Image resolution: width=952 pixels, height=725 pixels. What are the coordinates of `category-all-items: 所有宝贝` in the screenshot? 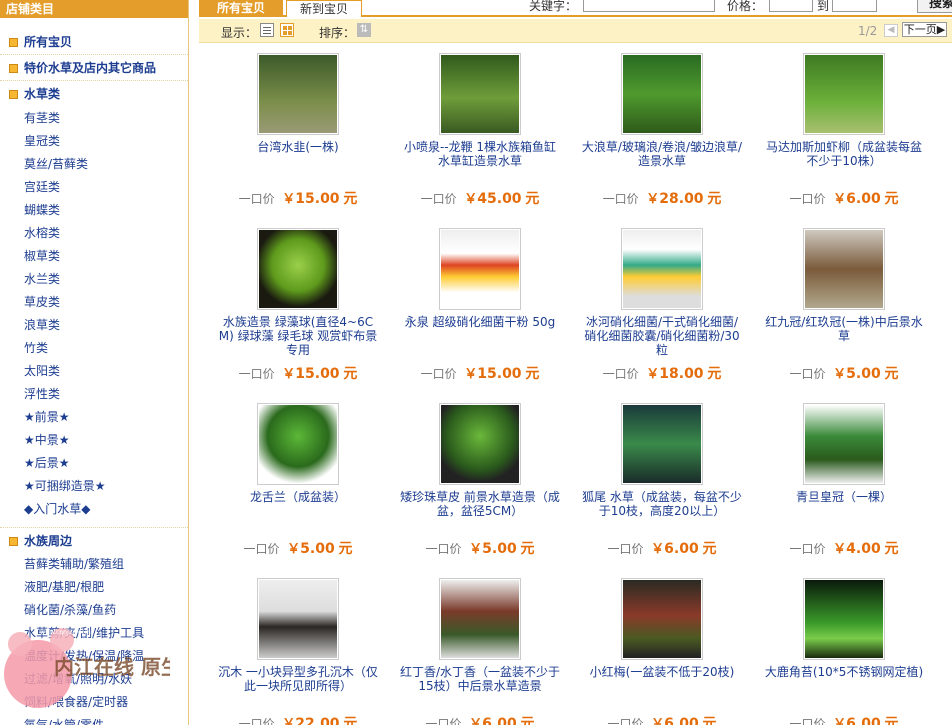 It's located at (94, 42).